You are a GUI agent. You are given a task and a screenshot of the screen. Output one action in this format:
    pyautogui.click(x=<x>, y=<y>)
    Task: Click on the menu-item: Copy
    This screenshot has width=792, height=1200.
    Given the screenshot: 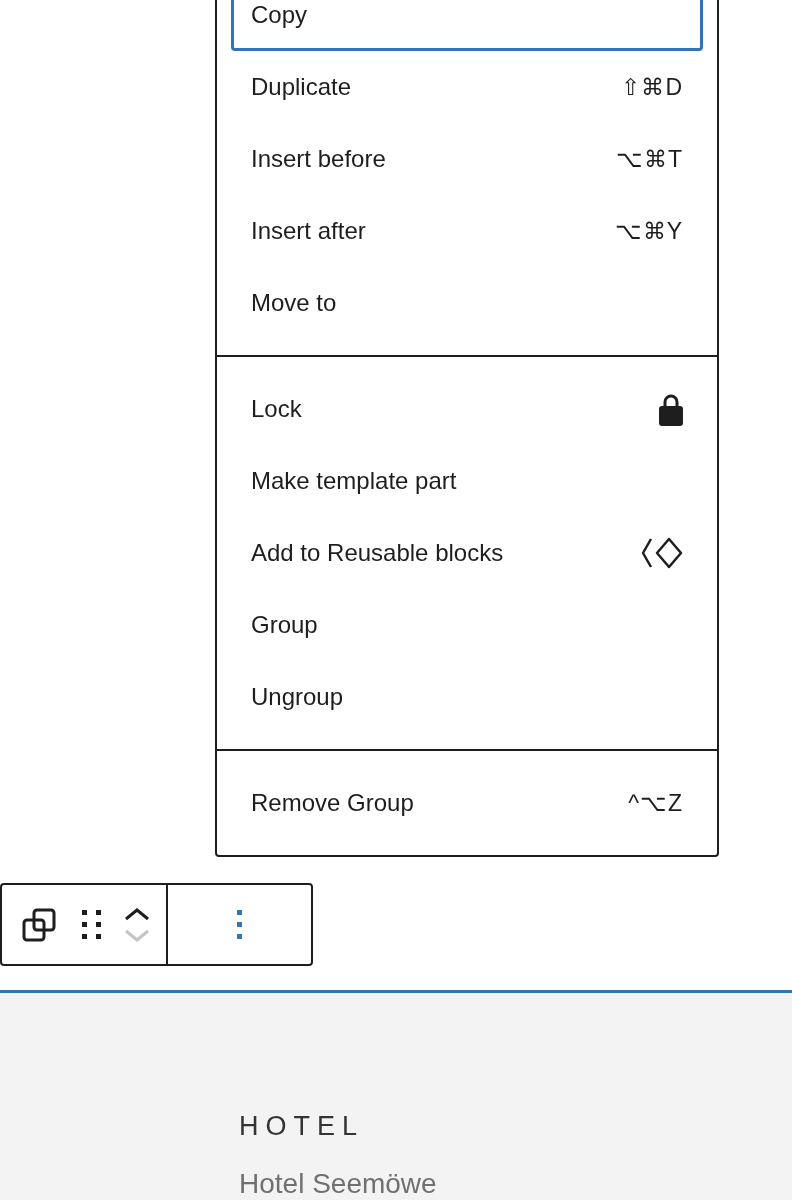 What is the action you would take?
    pyautogui.click(x=467, y=25)
    